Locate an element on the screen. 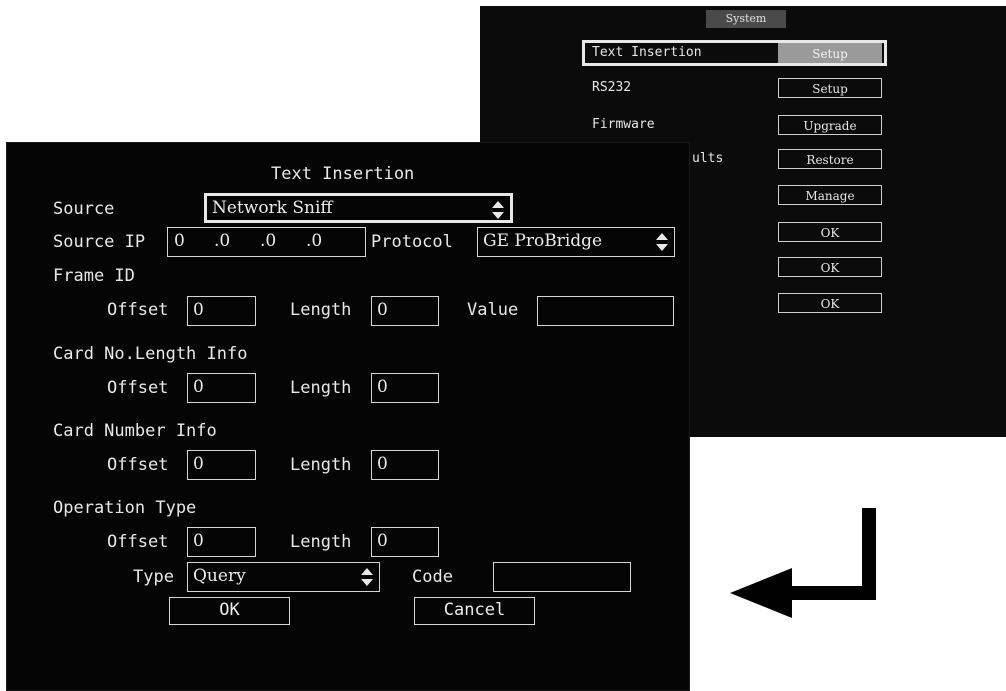 This screenshot has height=691, width=1006. operation-type-offset-input: 0 is located at coordinates (221, 542).